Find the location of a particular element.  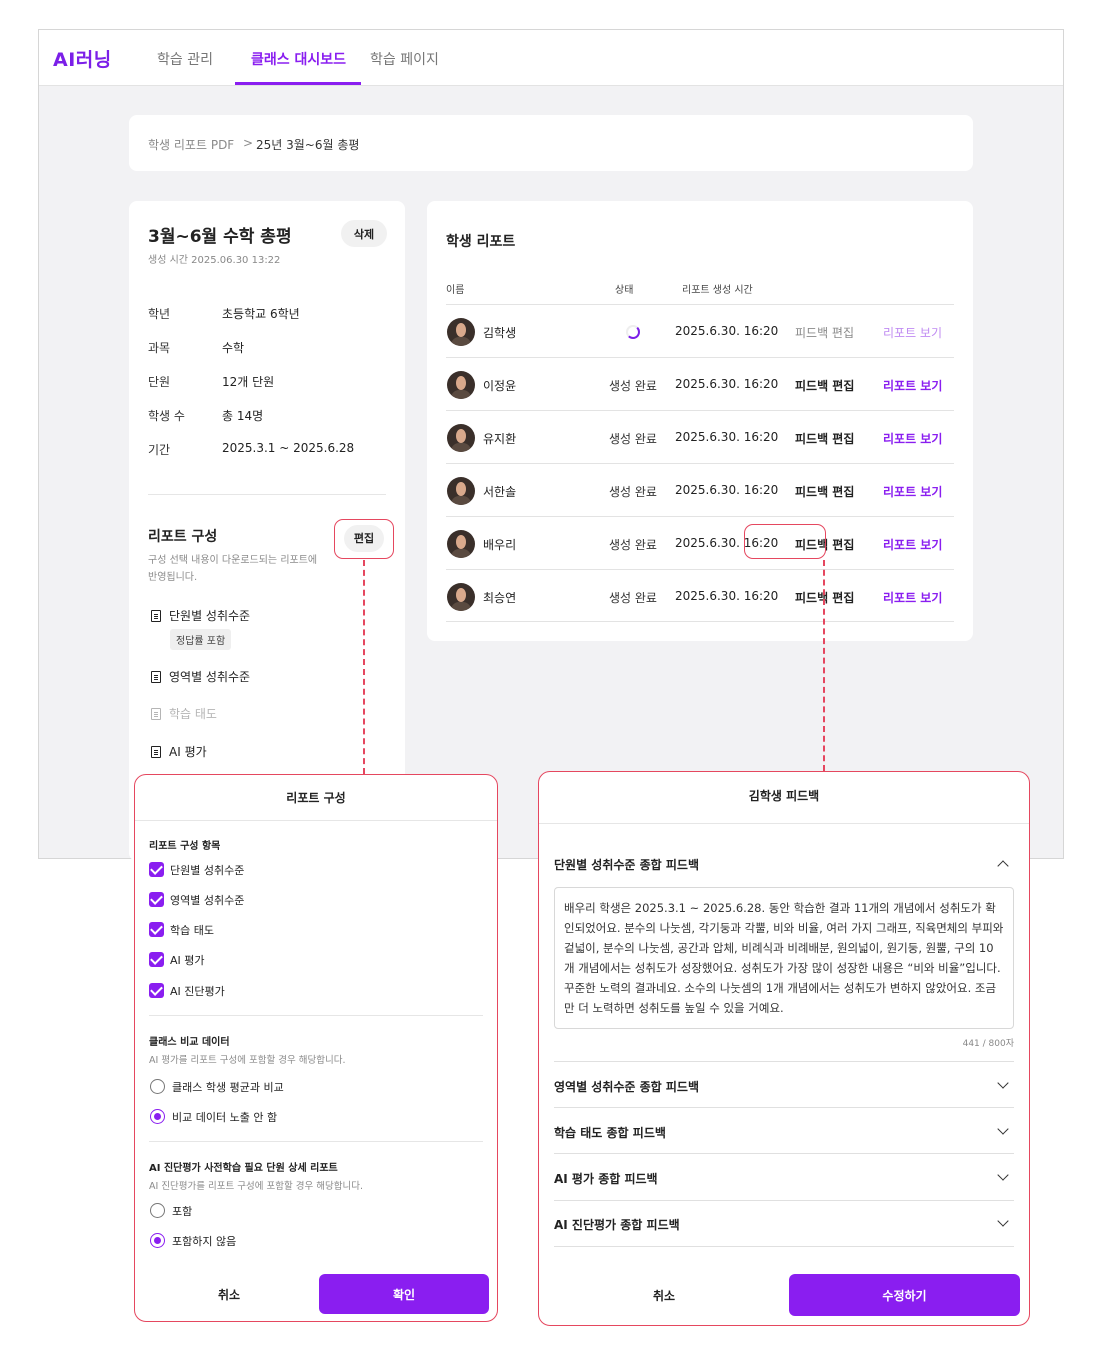

edit-button: 편집 is located at coordinates (364, 538).